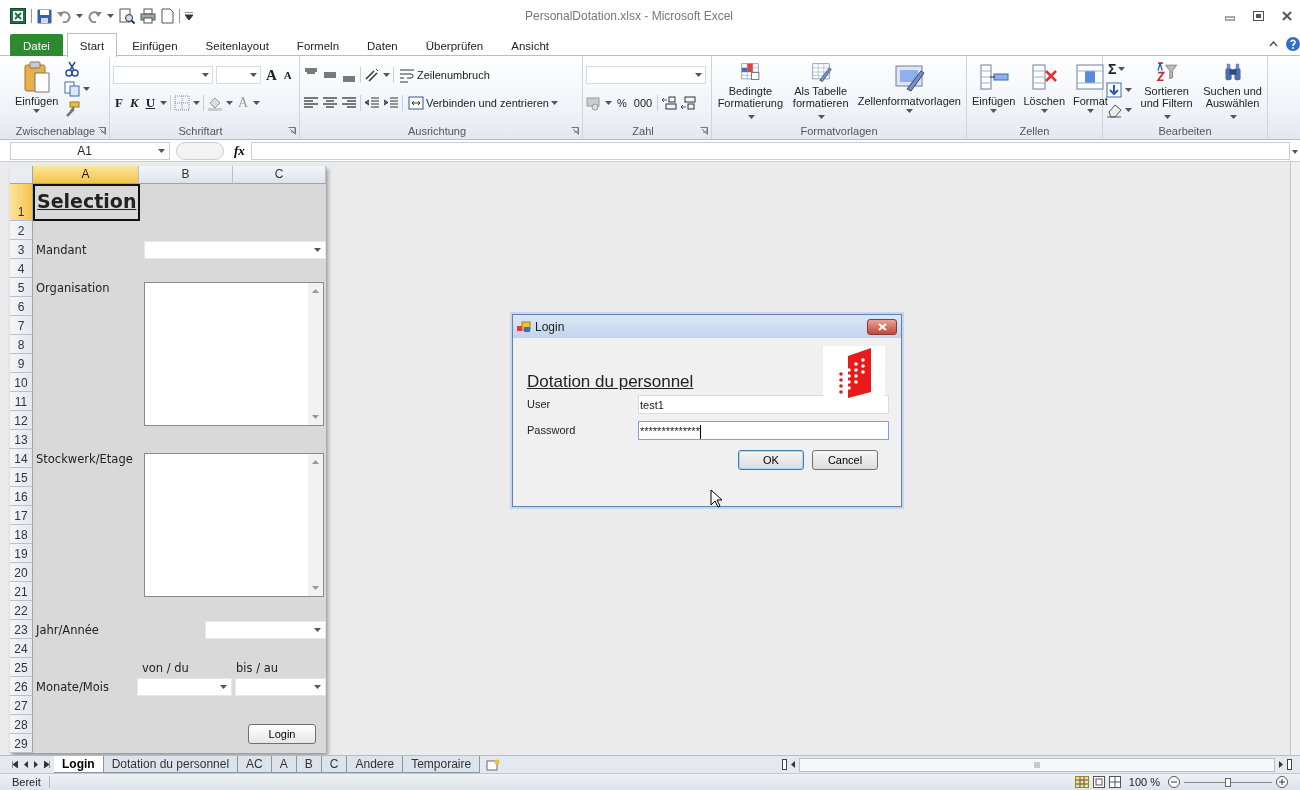  I want to click on bold-button: F, so click(119, 103).